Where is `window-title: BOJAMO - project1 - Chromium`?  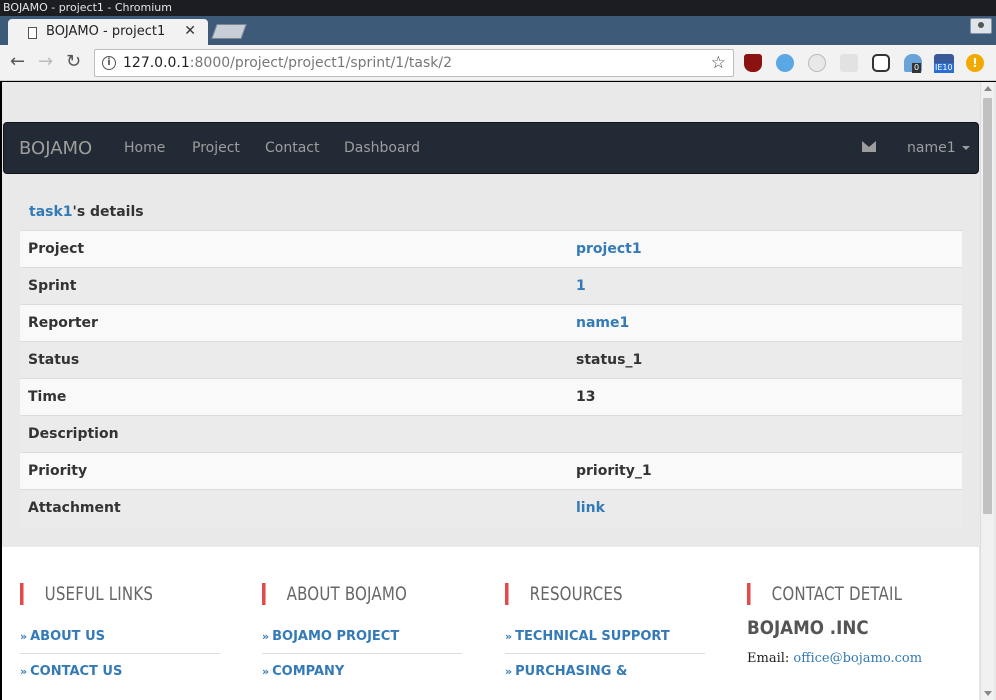 window-title: BOJAMO - project1 - Chromium is located at coordinates (87, 7).